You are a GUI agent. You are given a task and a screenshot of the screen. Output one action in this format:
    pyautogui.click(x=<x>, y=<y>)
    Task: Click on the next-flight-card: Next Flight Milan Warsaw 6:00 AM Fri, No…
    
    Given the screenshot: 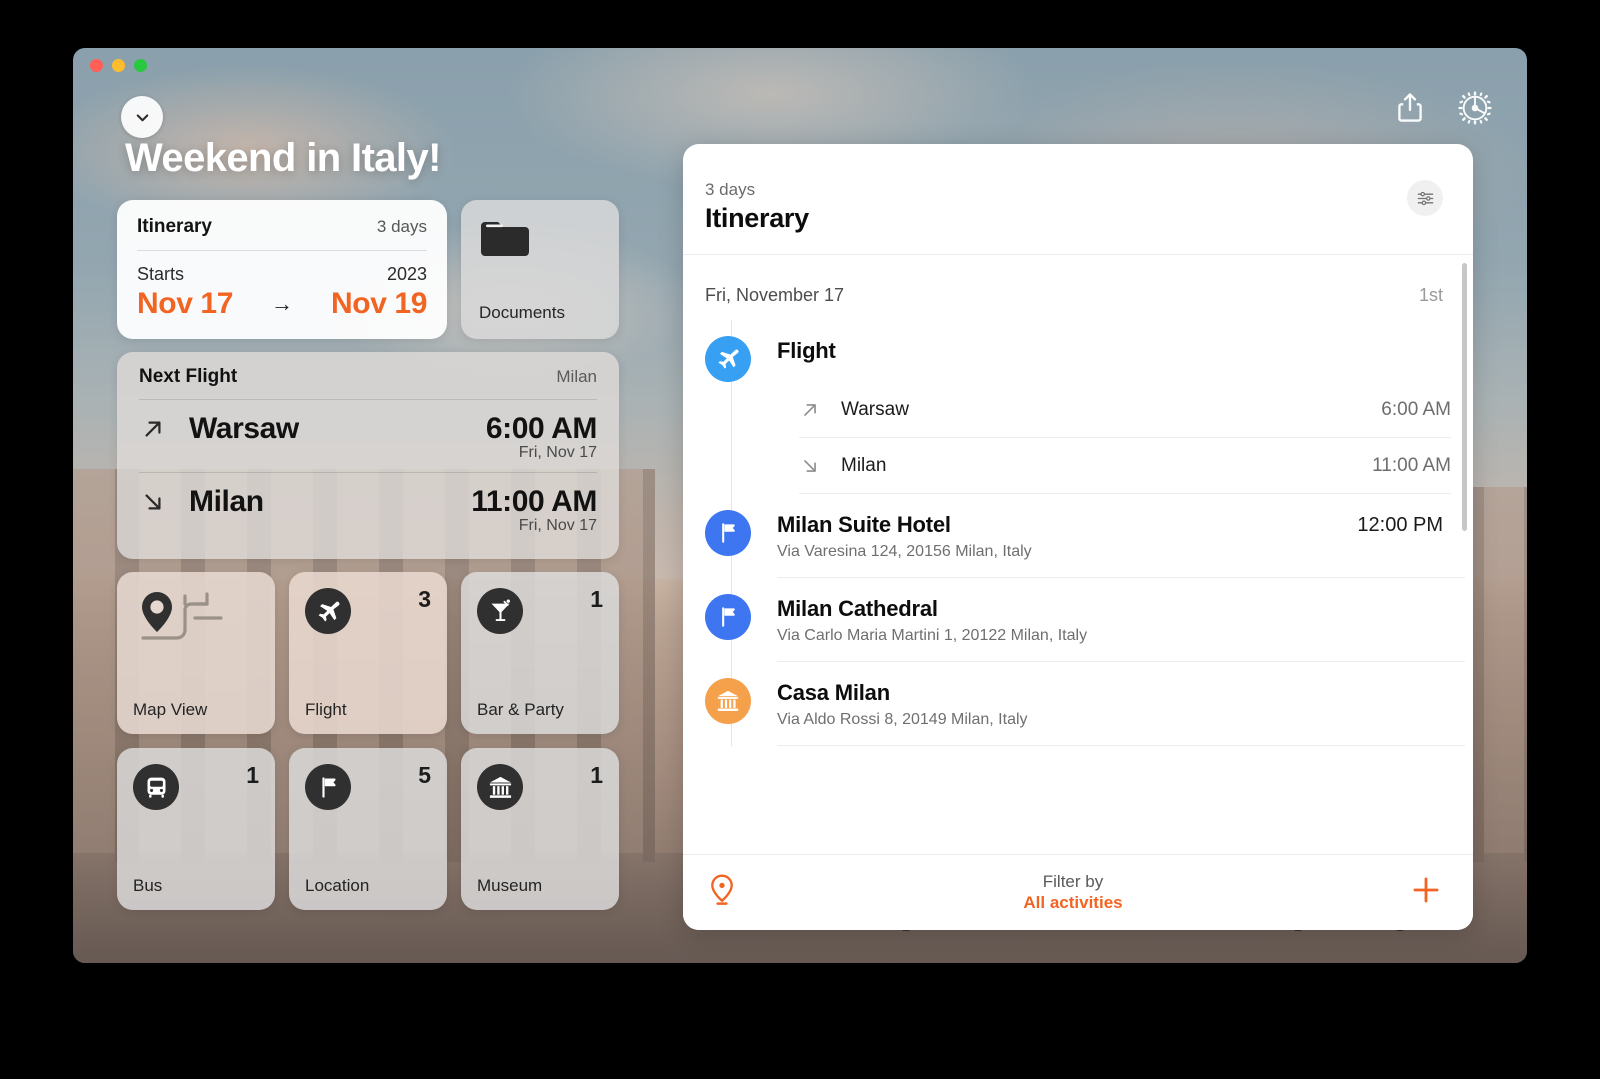 What is the action you would take?
    pyautogui.click(x=368, y=455)
    